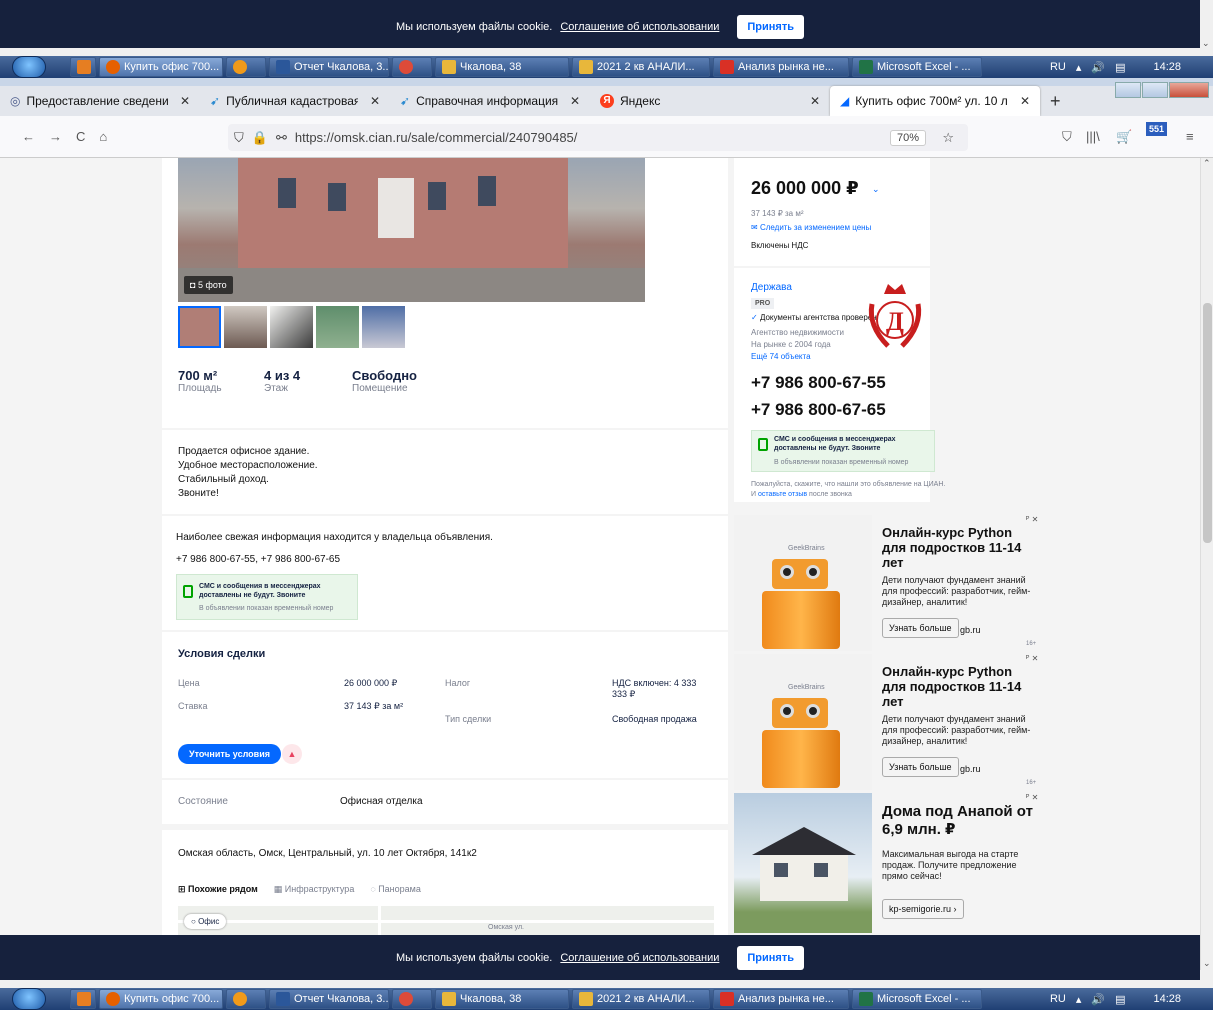 The width and height of the screenshot is (1213, 1010). What do you see at coordinates (295, 101) in the screenshot?
I see `tab-cadastral-map: ➹Публичная кадастровая карта✕` at bounding box center [295, 101].